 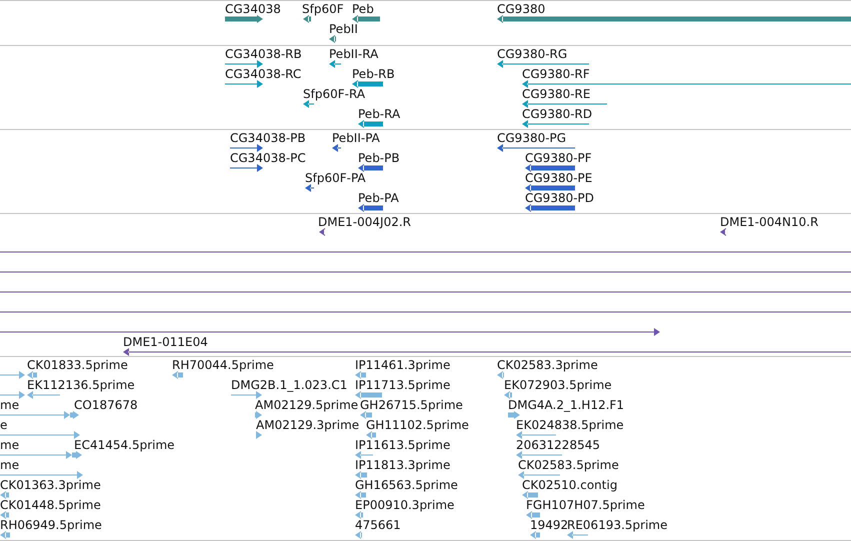 I want to click on feature-label: DME1-004N10.R, so click(x=769, y=222).